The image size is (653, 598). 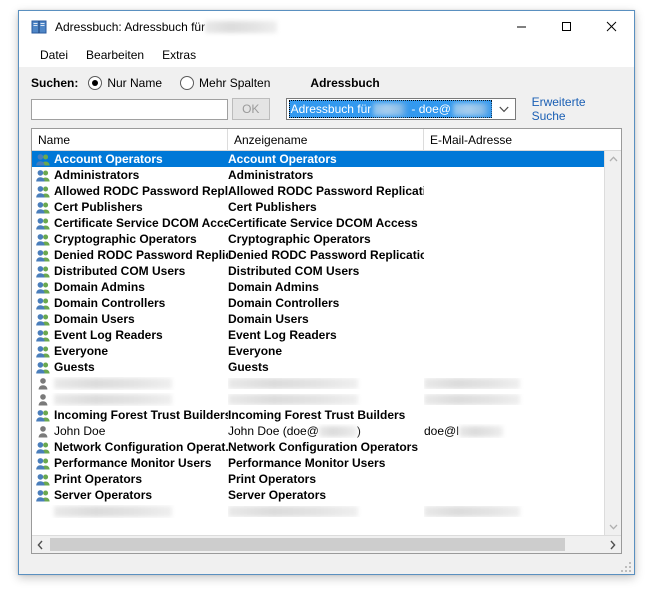 I want to click on cell-name: Distributed COM Users, so click(x=130, y=271).